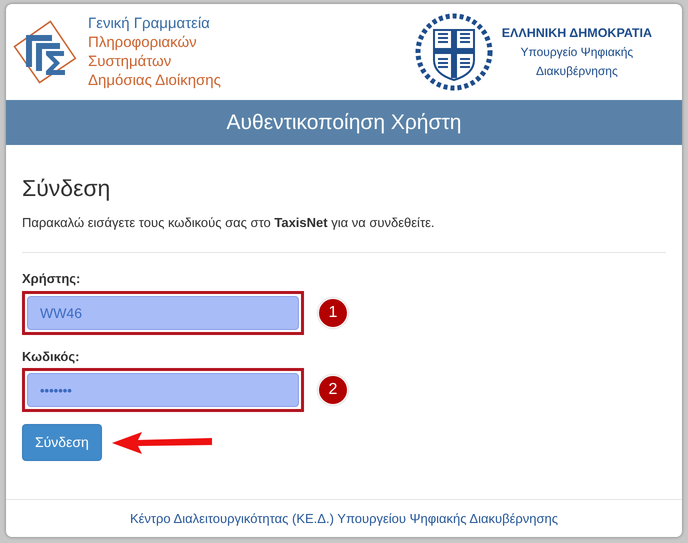 The height and width of the screenshot is (543, 688). I want to click on field-label: Κωδικός:, so click(51, 357).